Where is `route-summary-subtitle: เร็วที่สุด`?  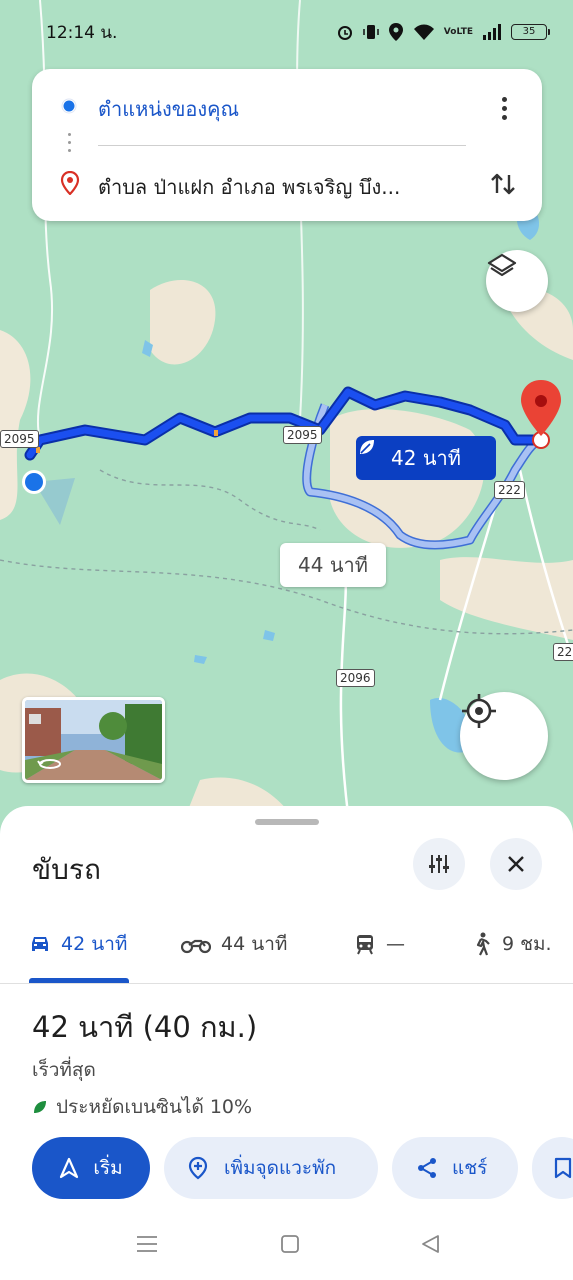 route-summary-subtitle: เร็วที่สุด is located at coordinates (64, 1070).